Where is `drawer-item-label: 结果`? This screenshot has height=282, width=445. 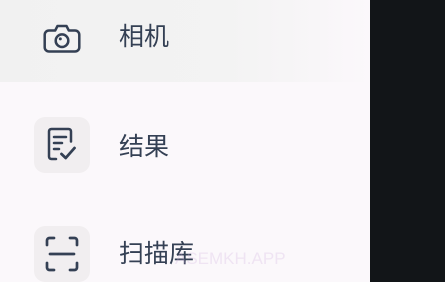
drawer-item-label: 结果 is located at coordinates (144, 146).